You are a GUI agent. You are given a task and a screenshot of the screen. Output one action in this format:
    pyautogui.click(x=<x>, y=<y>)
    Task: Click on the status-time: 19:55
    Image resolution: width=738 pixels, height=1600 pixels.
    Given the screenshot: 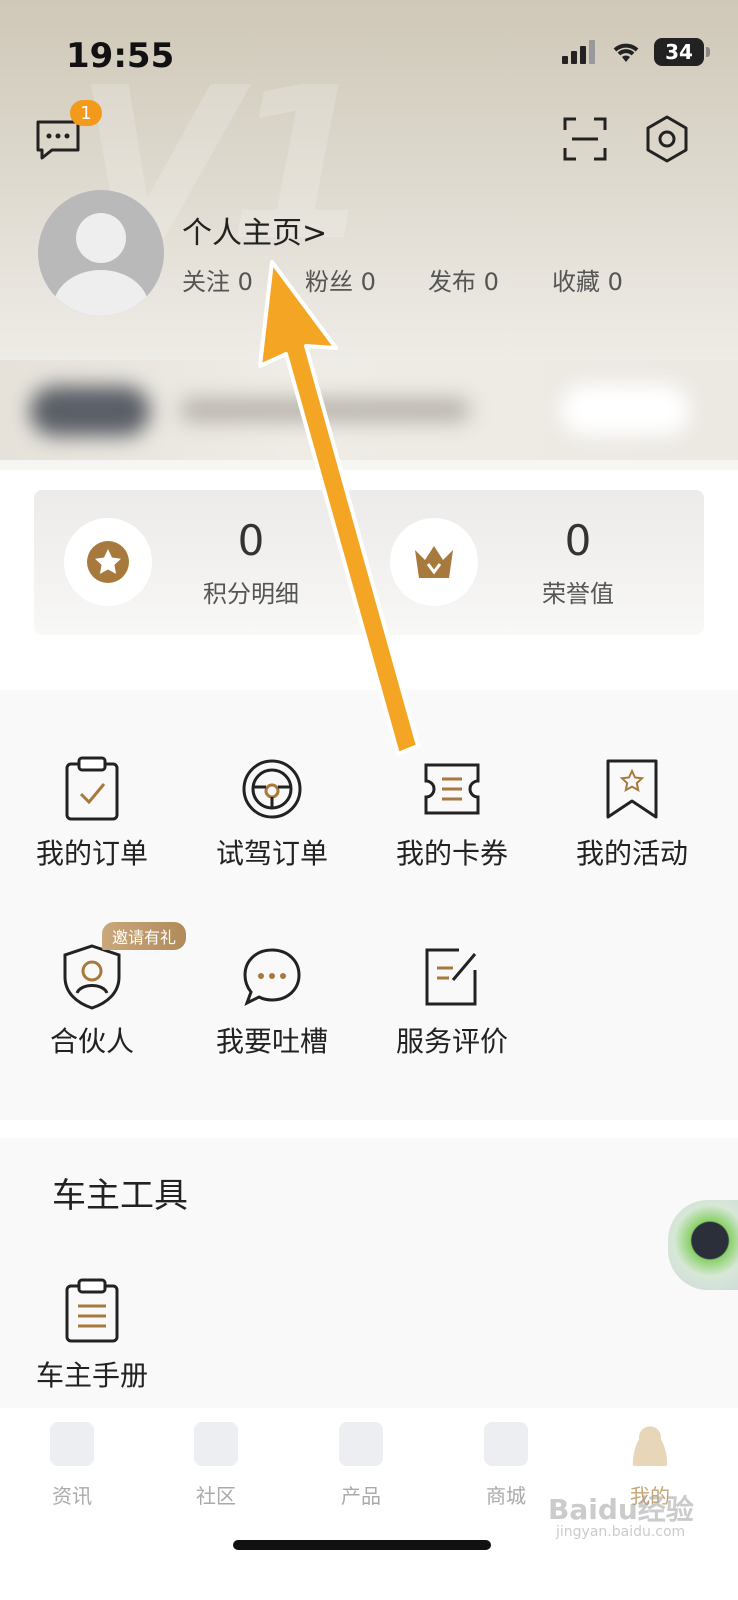 What is the action you would take?
    pyautogui.click(x=120, y=56)
    